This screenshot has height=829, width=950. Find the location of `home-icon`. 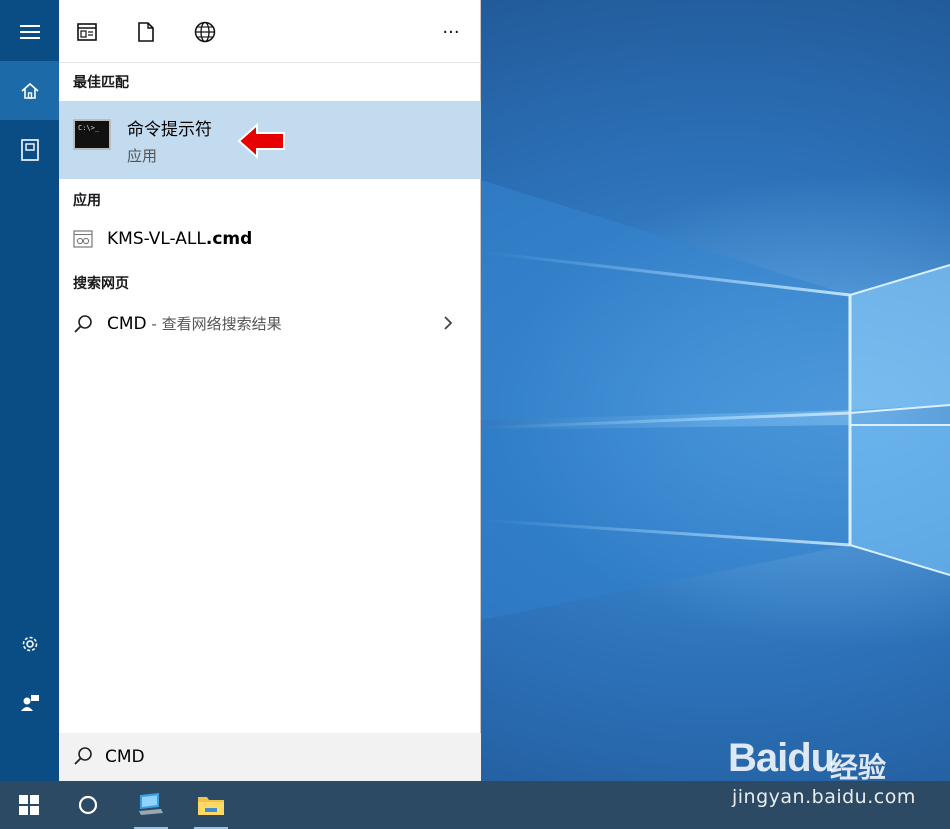

home-icon is located at coordinates (29, 90).